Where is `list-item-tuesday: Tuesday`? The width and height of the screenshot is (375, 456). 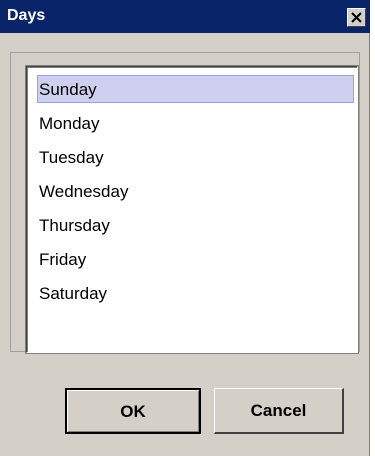 list-item-tuesday: Tuesday is located at coordinates (195, 158).